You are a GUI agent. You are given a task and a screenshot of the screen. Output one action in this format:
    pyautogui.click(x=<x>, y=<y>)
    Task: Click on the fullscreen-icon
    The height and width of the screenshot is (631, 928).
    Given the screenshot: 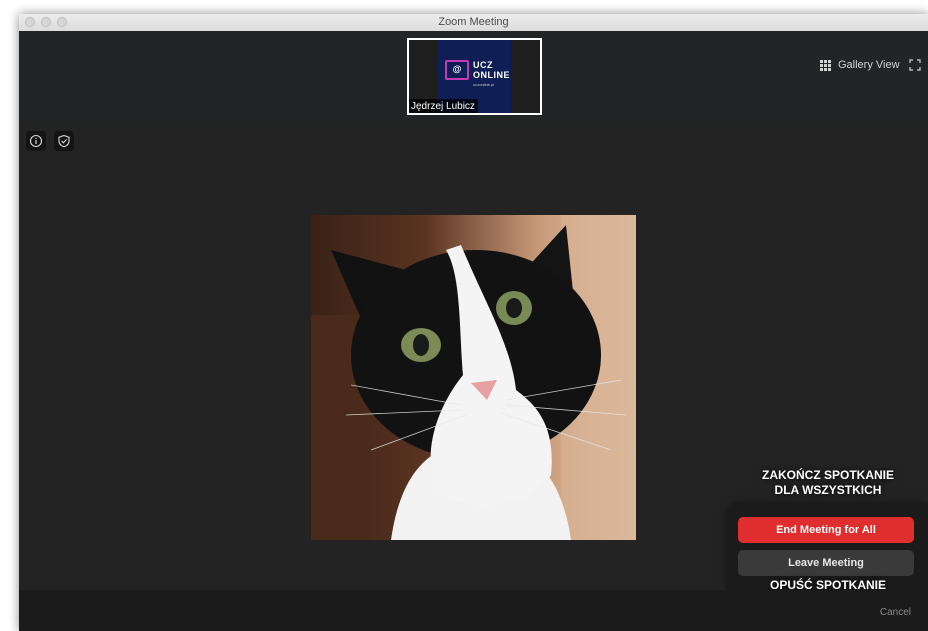 What is the action you would take?
    pyautogui.click(x=915, y=65)
    